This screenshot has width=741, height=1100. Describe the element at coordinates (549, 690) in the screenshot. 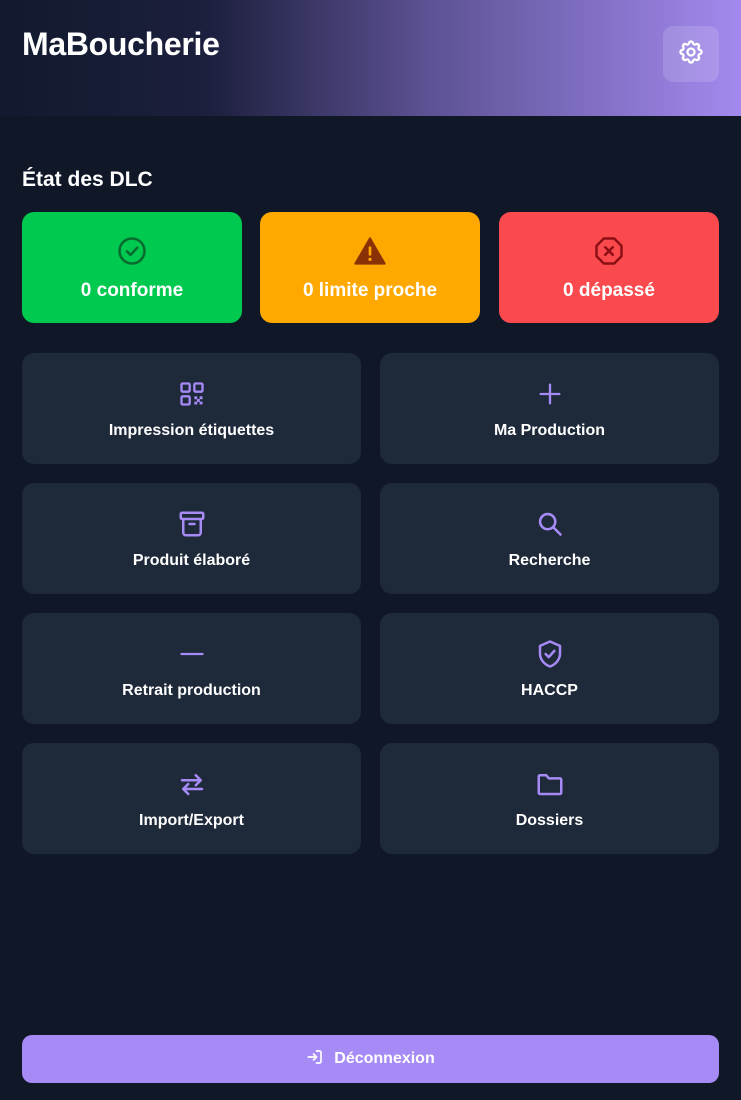

I see `tile-label: HACCP` at that location.